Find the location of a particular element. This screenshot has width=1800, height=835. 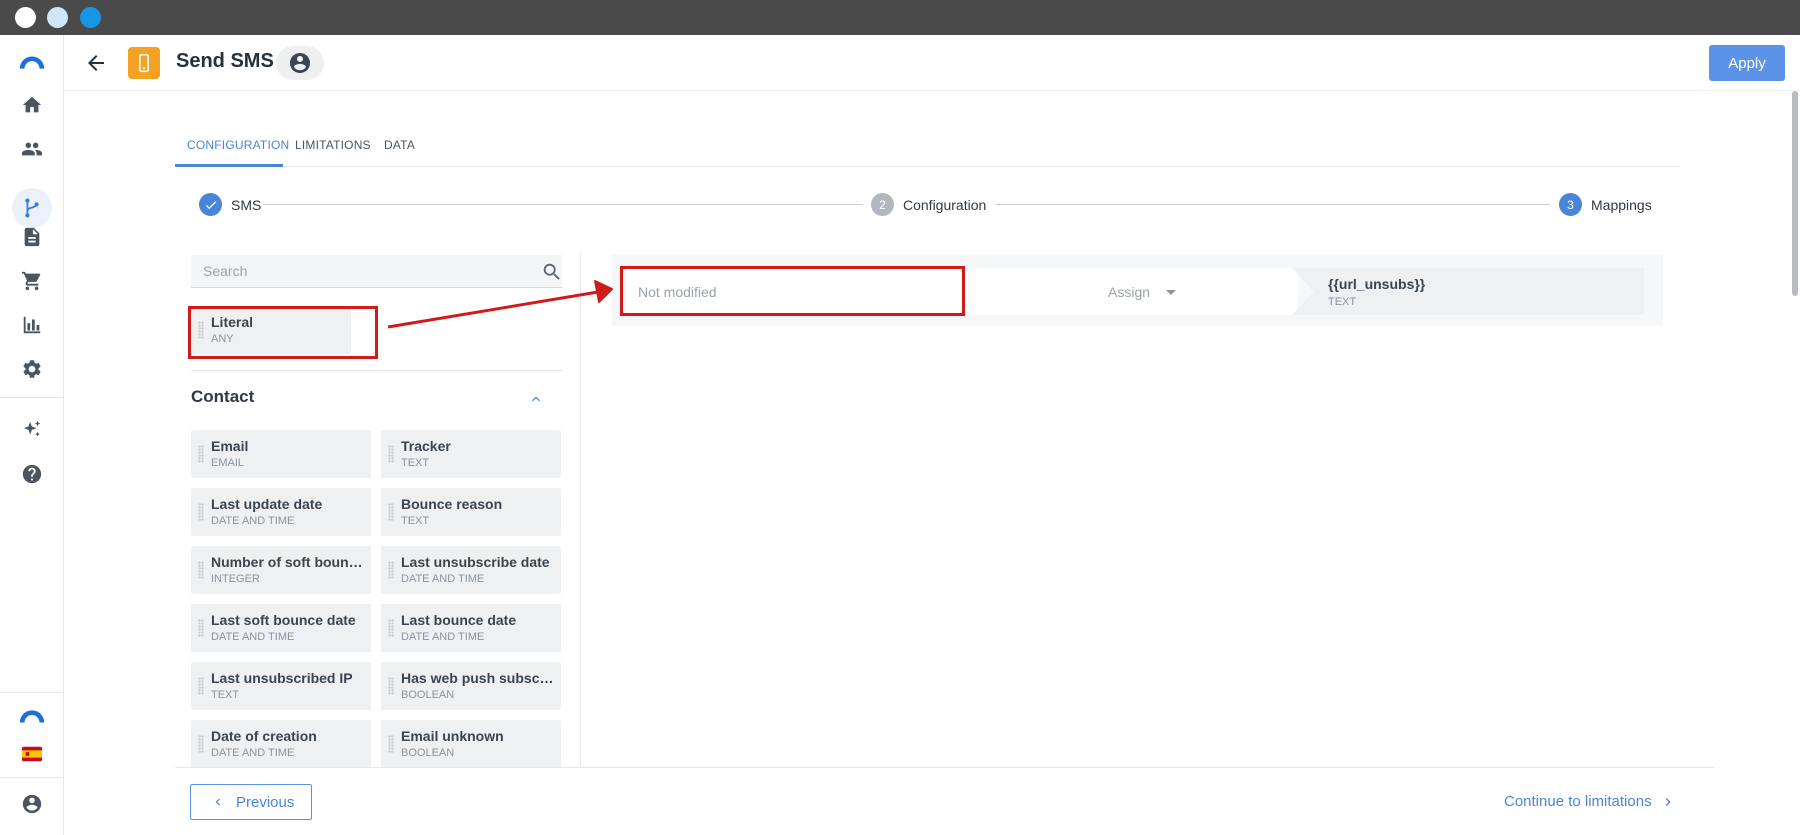

sidebar is located at coordinates (32, 435).